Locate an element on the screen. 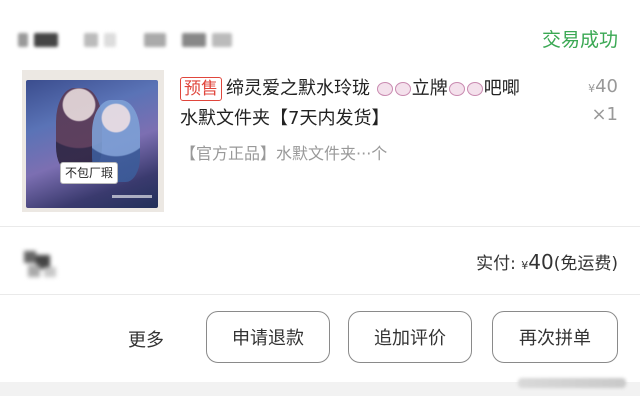 Image resolution: width=640 pixels, height=396 pixels. no-defect-badge: 不包厂瑕 is located at coordinates (89, 173).